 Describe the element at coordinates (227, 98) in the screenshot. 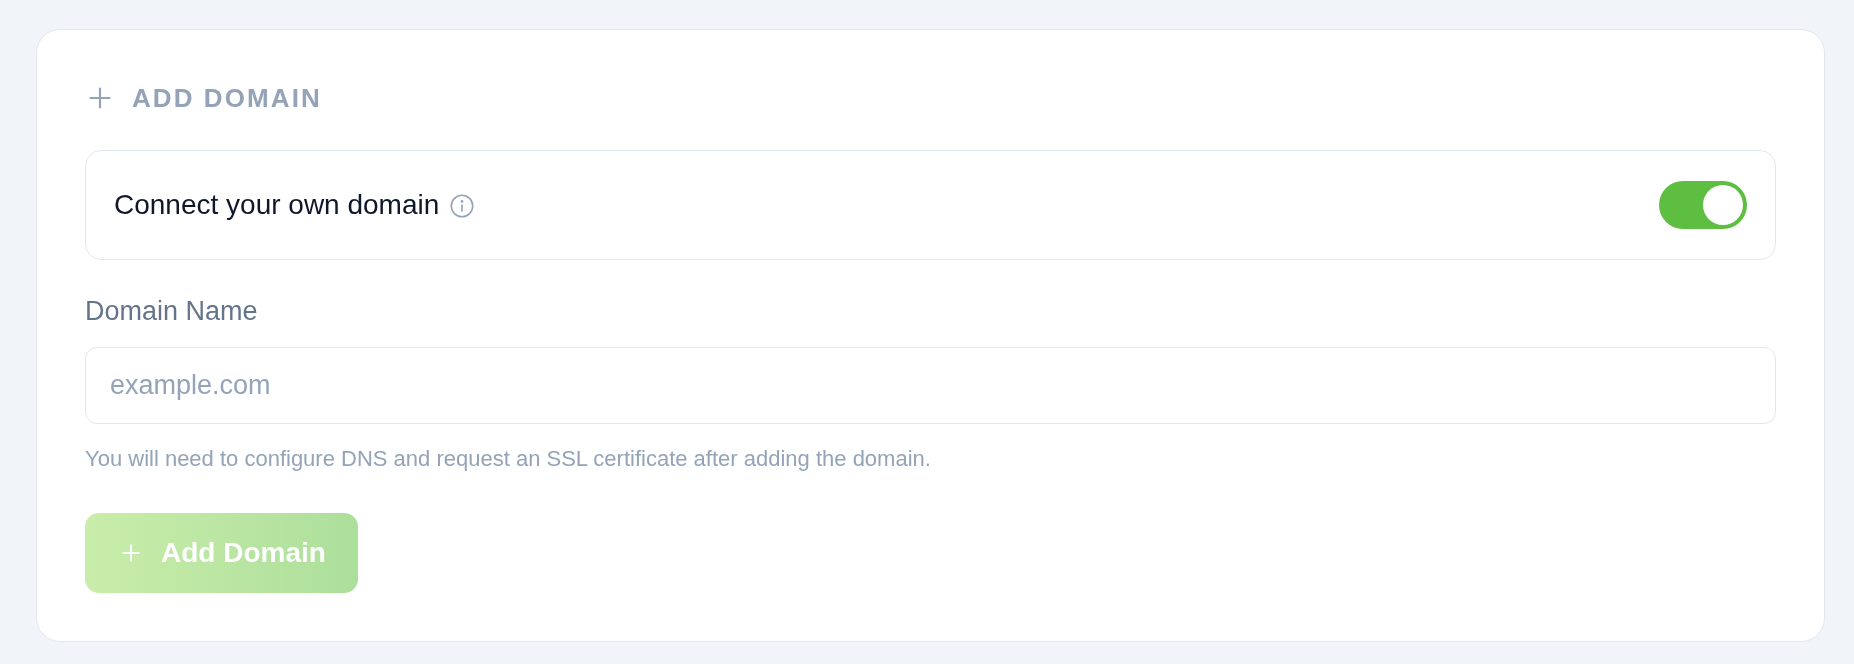

I see `section-title: ADD DOMAIN` at that location.